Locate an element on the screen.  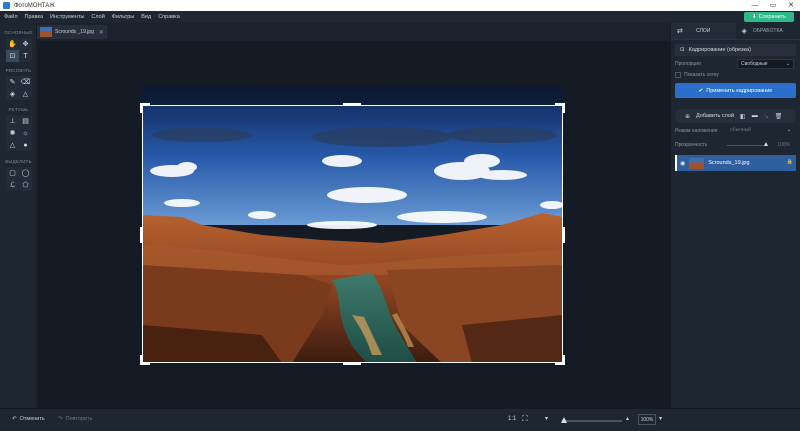
window-controls: — ▭ ✕ is located at coordinates (773, 5).